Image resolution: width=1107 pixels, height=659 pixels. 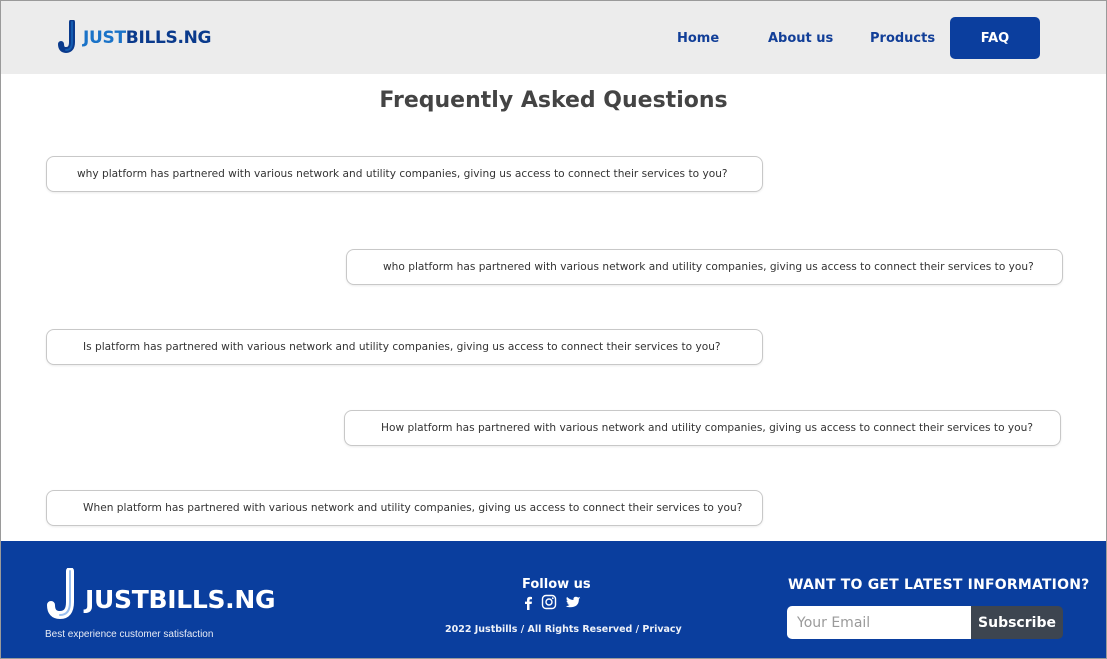 What do you see at coordinates (104, 38) in the screenshot?
I see `brand-name-part1: JUST` at bounding box center [104, 38].